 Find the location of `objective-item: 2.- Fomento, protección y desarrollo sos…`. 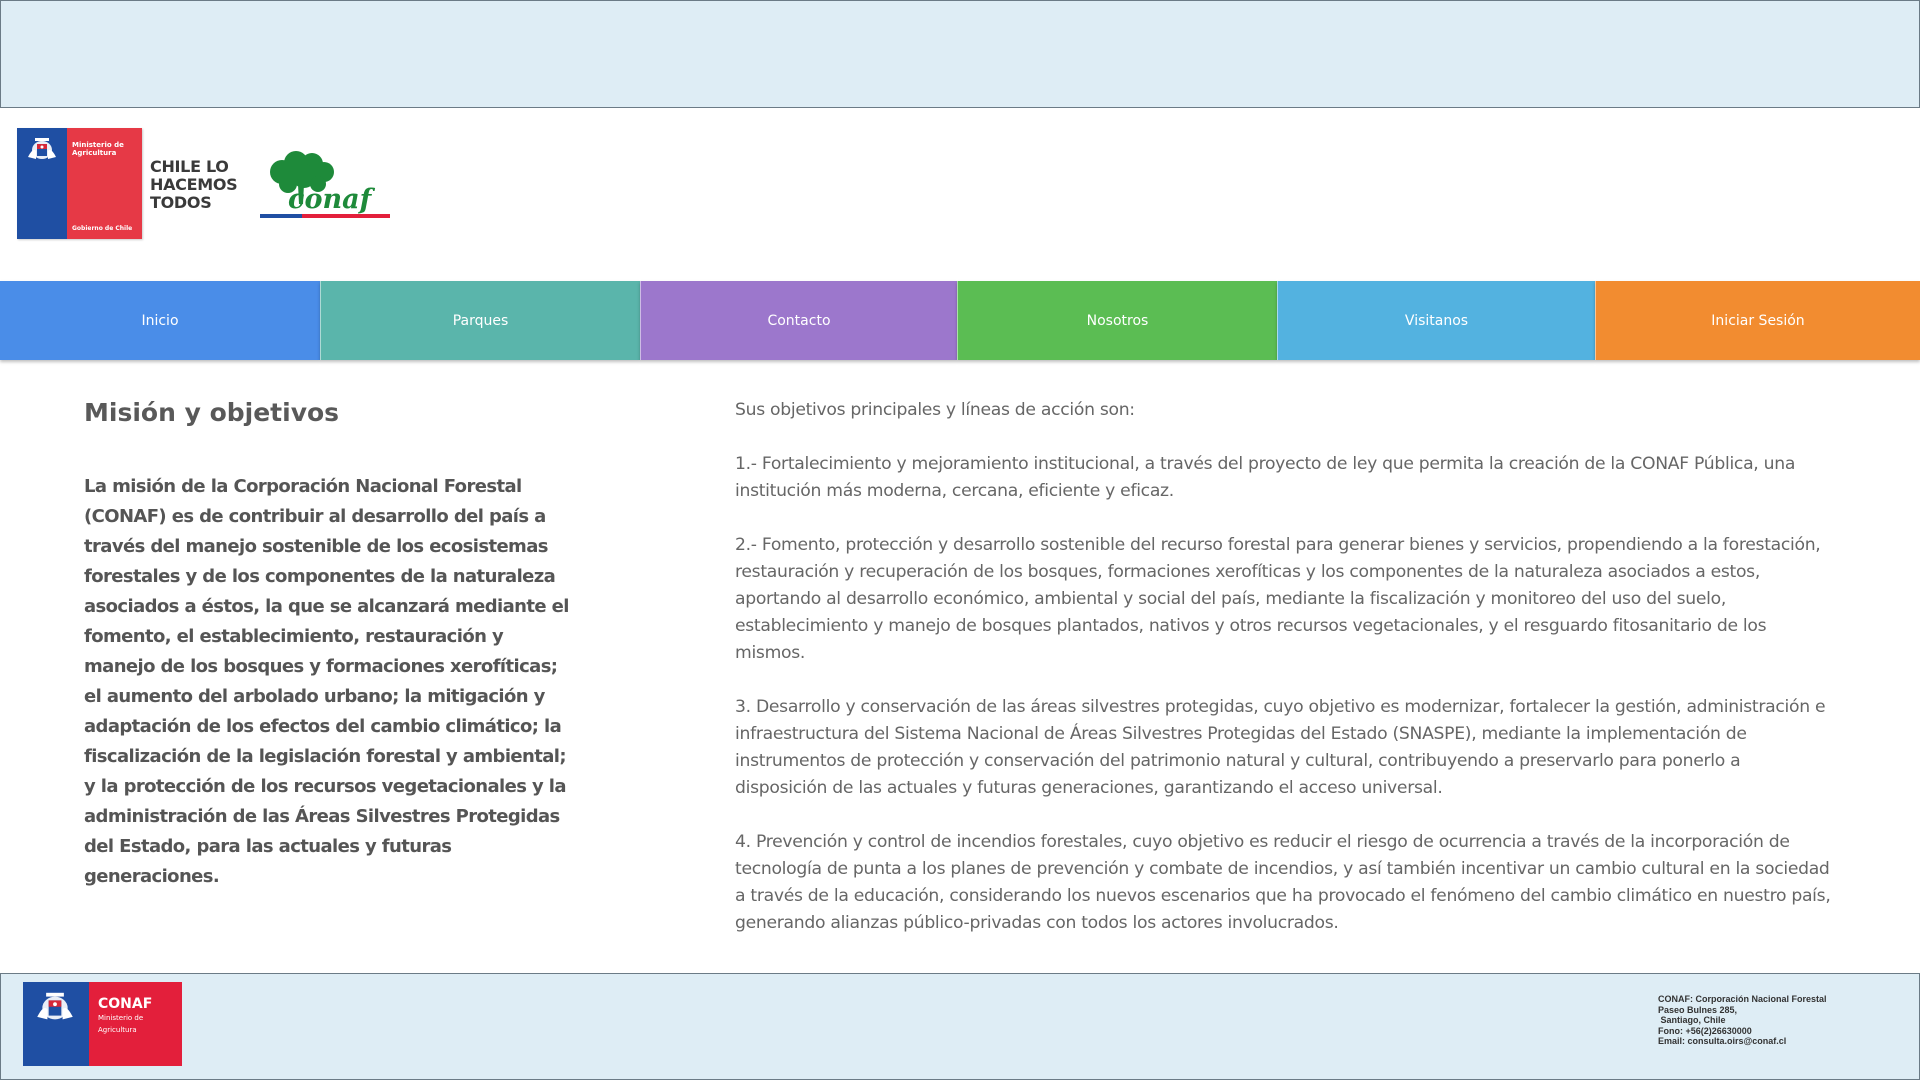

objective-item: 2.- Fomento, protección y desarrollo sos… is located at coordinates (1278, 599).